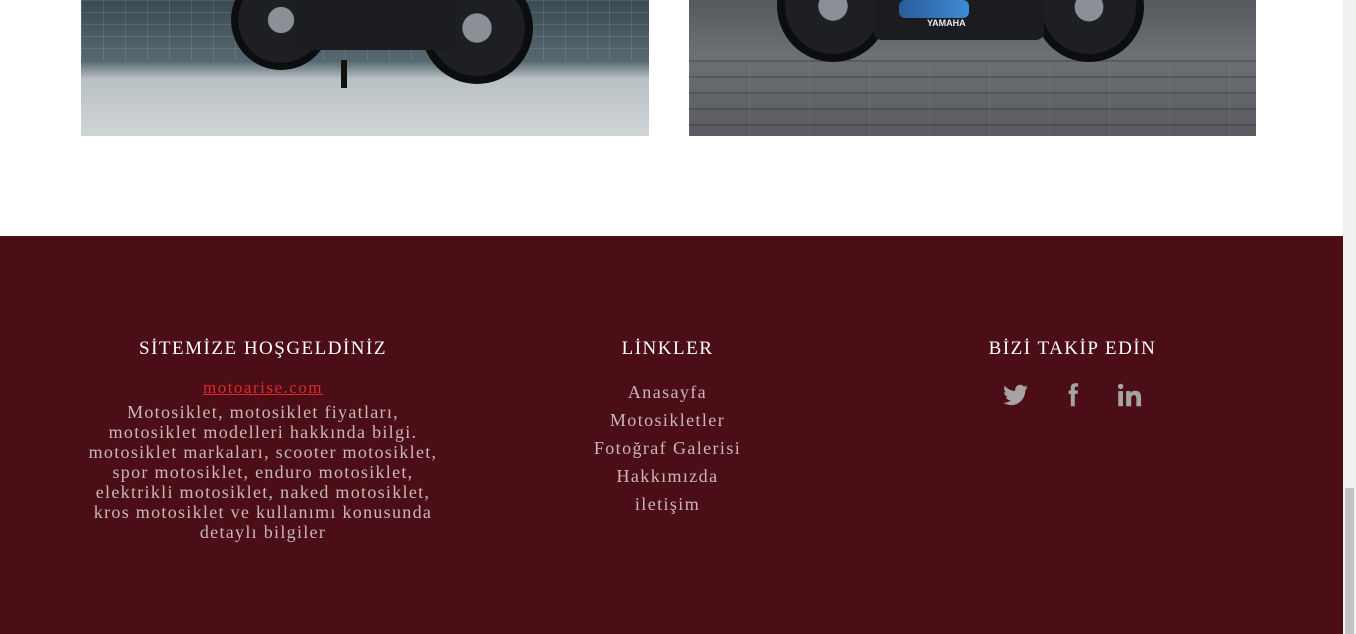  What do you see at coordinates (946, 23) in the screenshot?
I see `brand-text: YAMAHA` at bounding box center [946, 23].